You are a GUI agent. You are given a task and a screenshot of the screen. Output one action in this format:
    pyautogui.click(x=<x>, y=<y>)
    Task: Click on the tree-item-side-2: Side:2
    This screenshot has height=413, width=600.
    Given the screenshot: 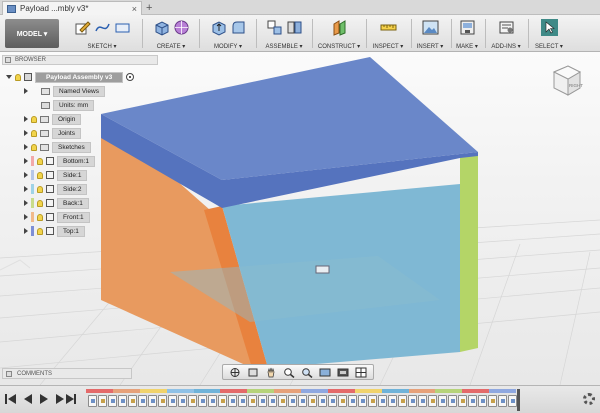 What is the action you would take?
    pyautogui.click(x=56, y=189)
    